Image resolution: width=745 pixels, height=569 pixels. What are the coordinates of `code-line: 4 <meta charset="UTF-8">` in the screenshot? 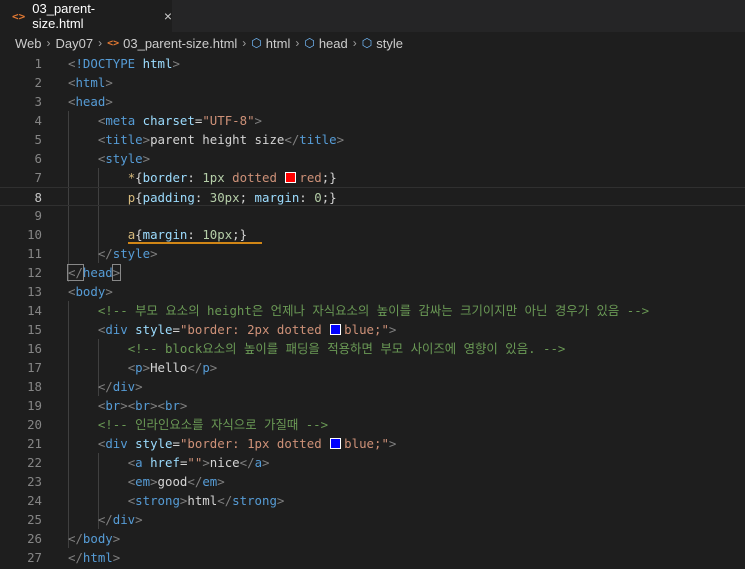 It's located at (372, 120).